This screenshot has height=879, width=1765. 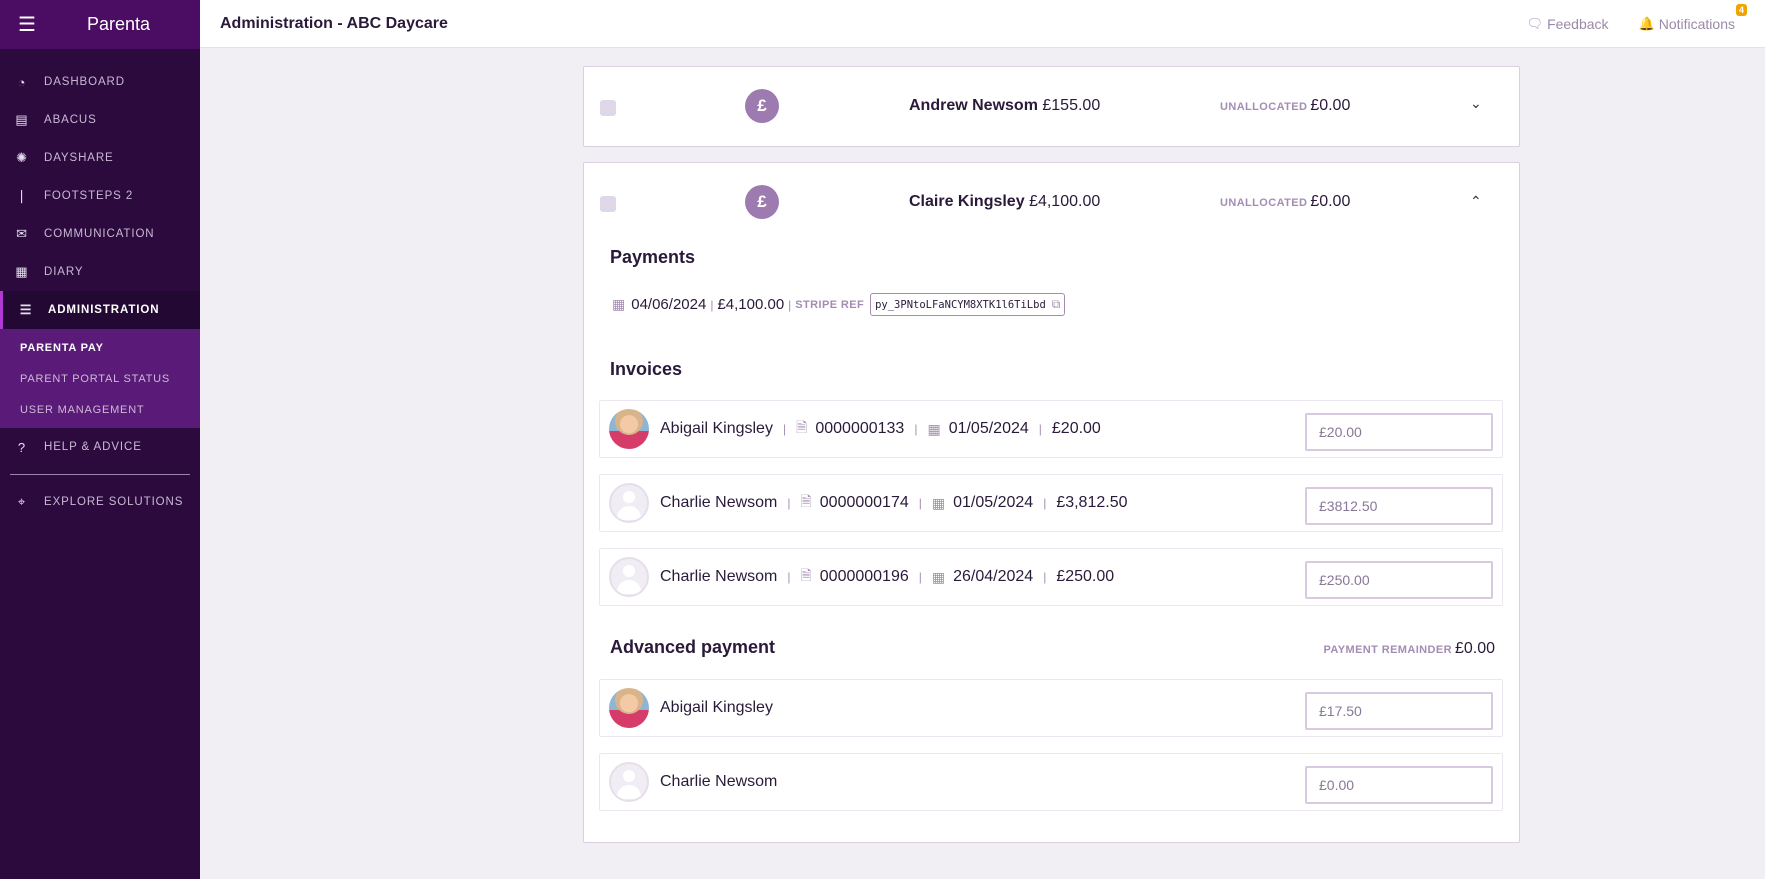 I want to click on payer-summary: Claire Kingsley £4,100.00, so click(x=1004, y=202).